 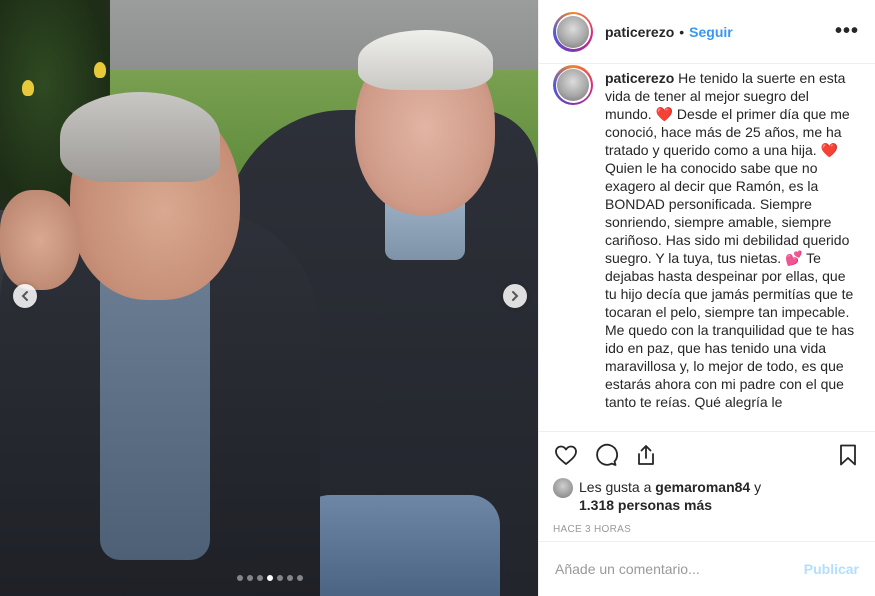 I want to click on share-button, so click(x=646, y=455).